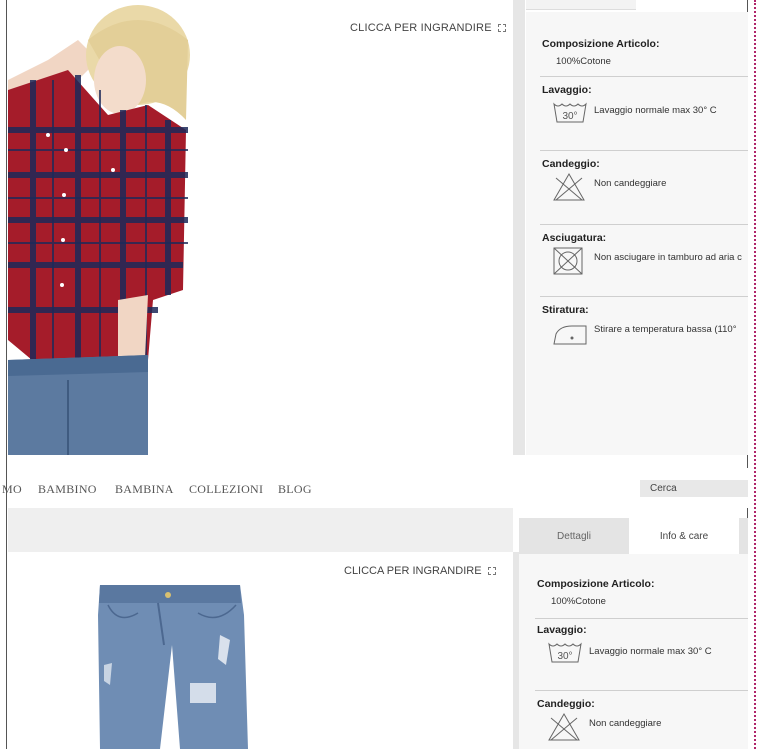  Describe the element at coordinates (743, 536) in the screenshot. I see `tab-overflow` at that location.